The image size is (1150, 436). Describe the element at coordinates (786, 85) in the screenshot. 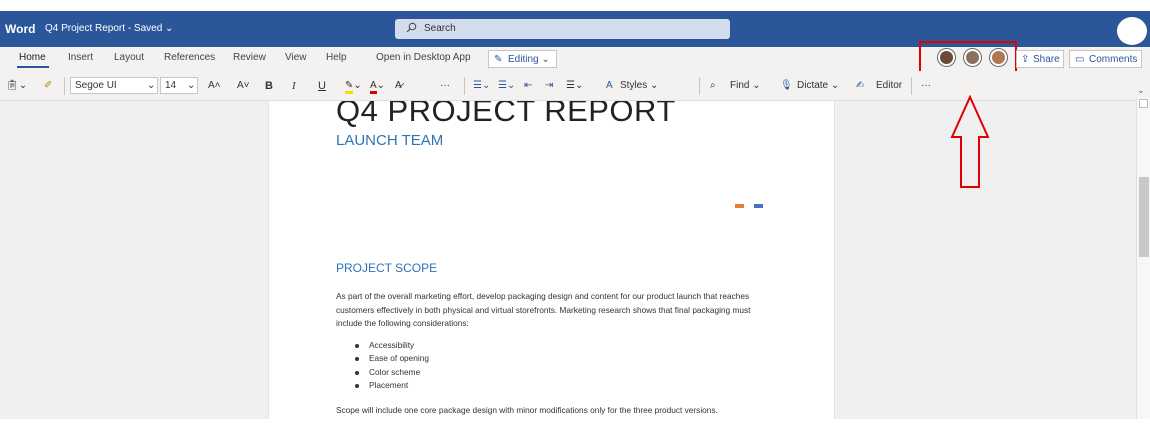

I see `dictate-icon: 🎙︎` at that location.